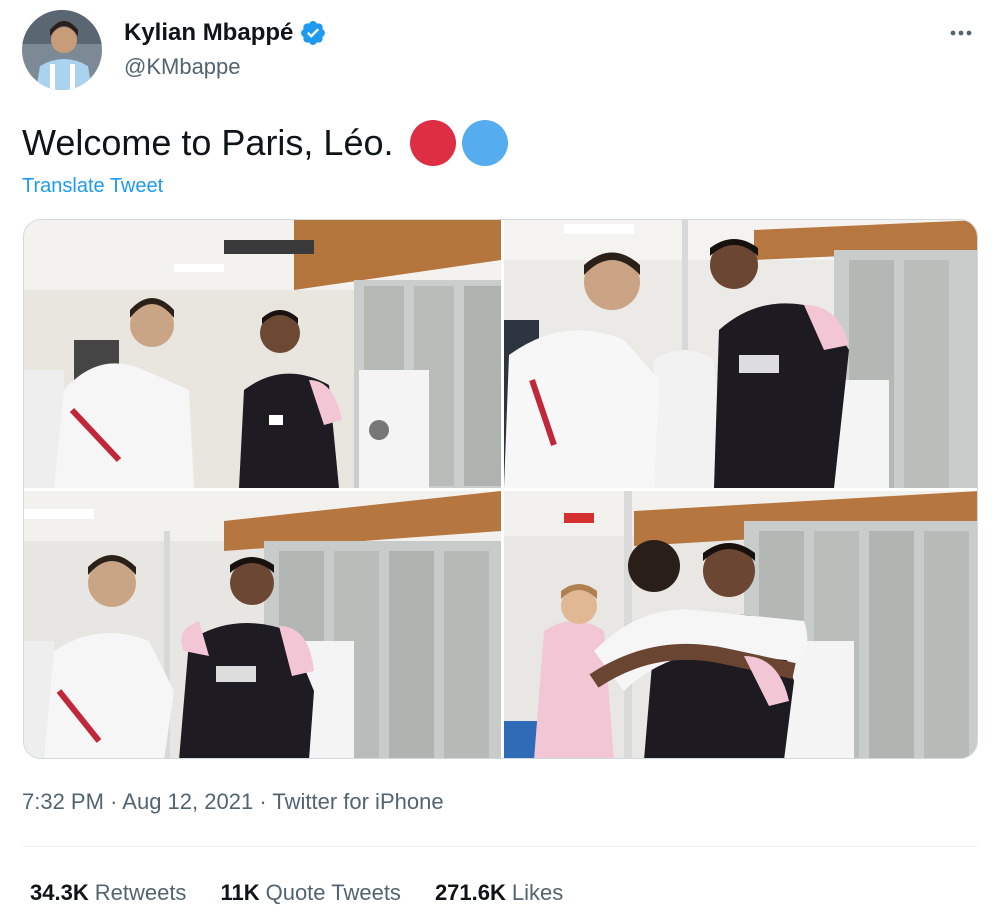 Image resolution: width=1000 pixels, height=921 pixels. I want to click on likes-stat: 271.6K Likes, so click(499, 893).